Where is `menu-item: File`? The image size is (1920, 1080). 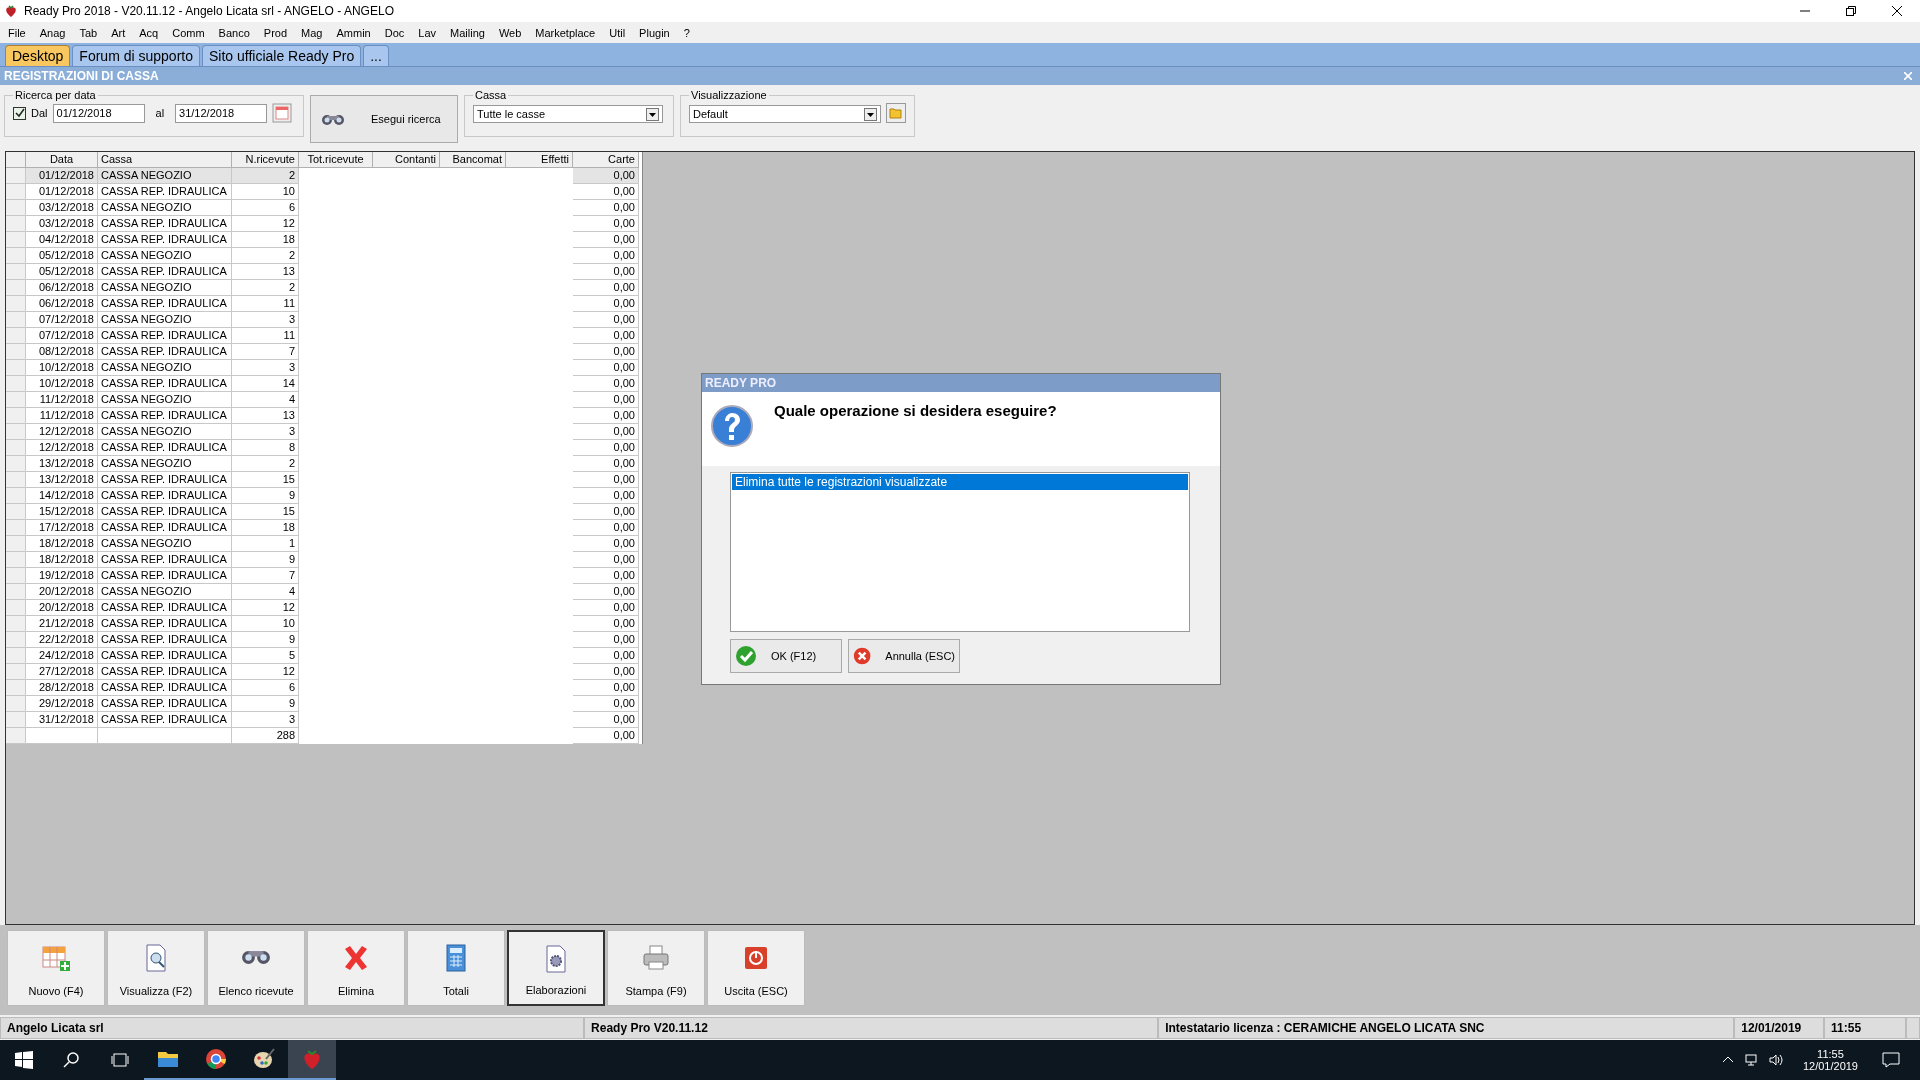
menu-item: File is located at coordinates (17, 32).